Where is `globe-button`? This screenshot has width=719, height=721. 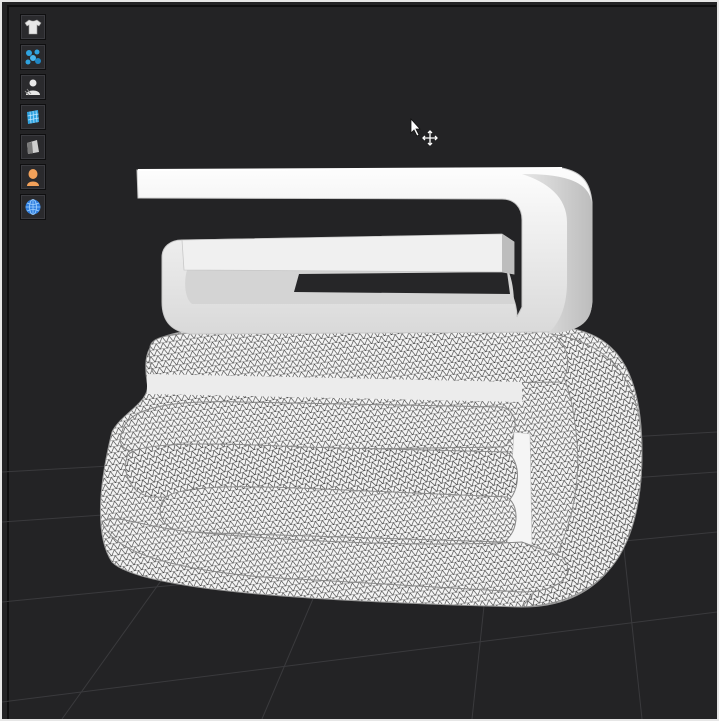 globe-button is located at coordinates (33, 207).